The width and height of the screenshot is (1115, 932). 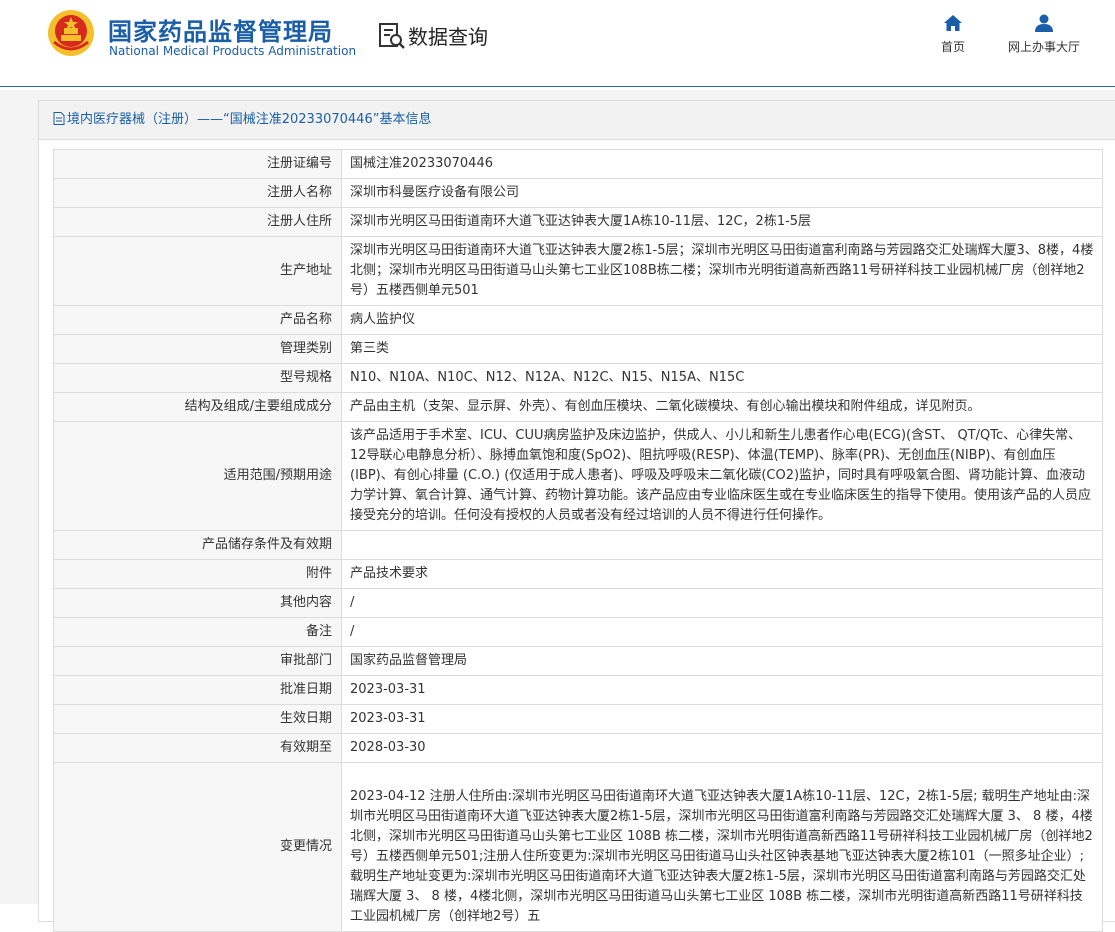 What do you see at coordinates (249, 119) in the screenshot?
I see `panel-title-text: 境内医疗器械（注册）——“国械注准20233070446”基本信息` at bounding box center [249, 119].